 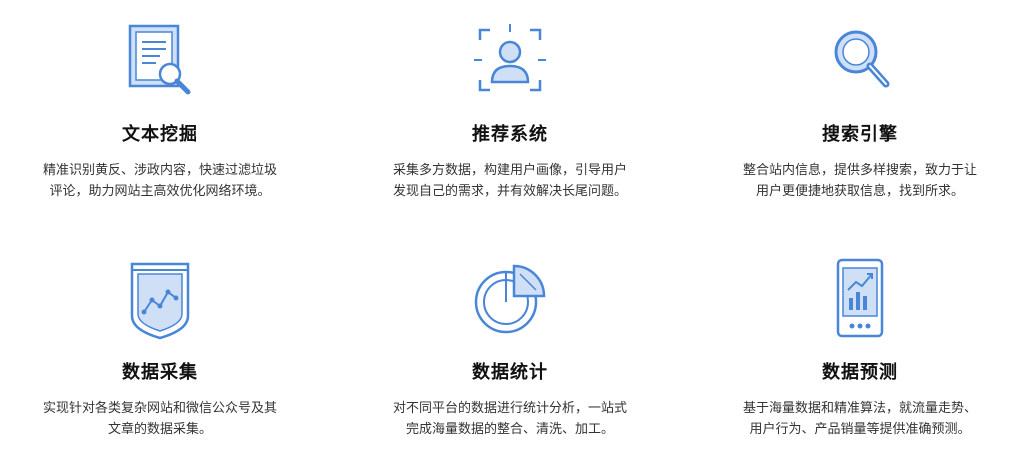 What do you see at coordinates (860, 298) in the screenshot?
I see `mobile-trend-icon` at bounding box center [860, 298].